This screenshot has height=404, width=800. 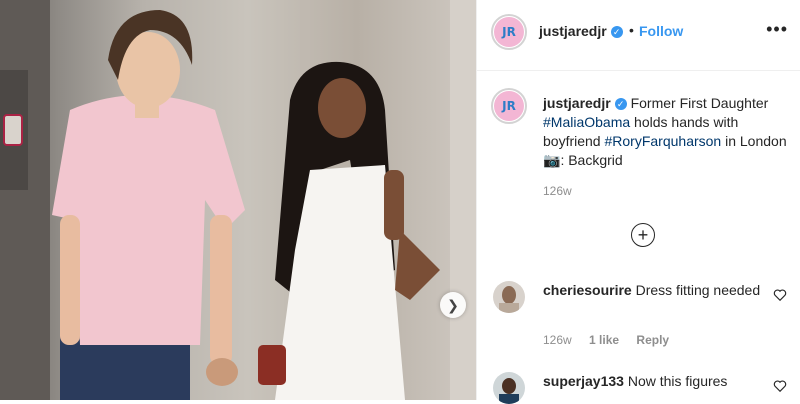 I want to click on load-more-comments-button: +, so click(x=643, y=235).